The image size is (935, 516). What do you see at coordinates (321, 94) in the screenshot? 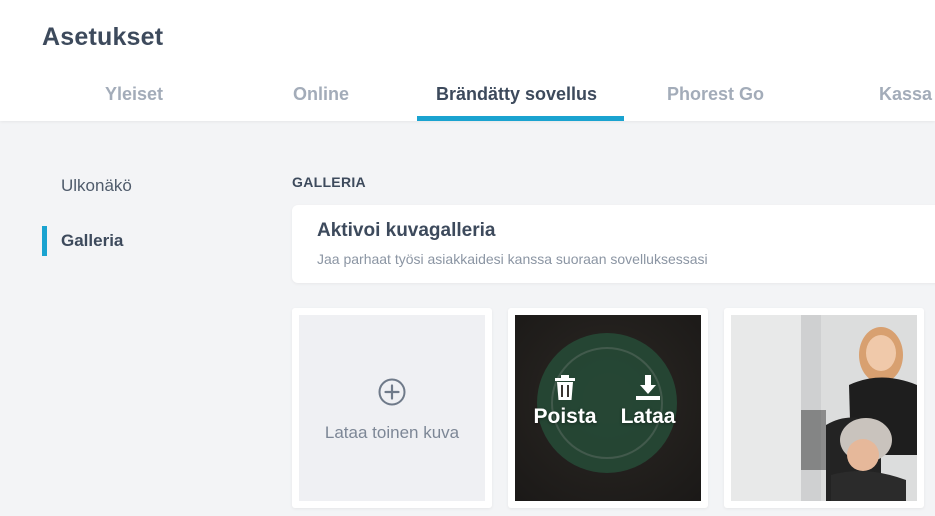
I see `tab-online: Online` at bounding box center [321, 94].